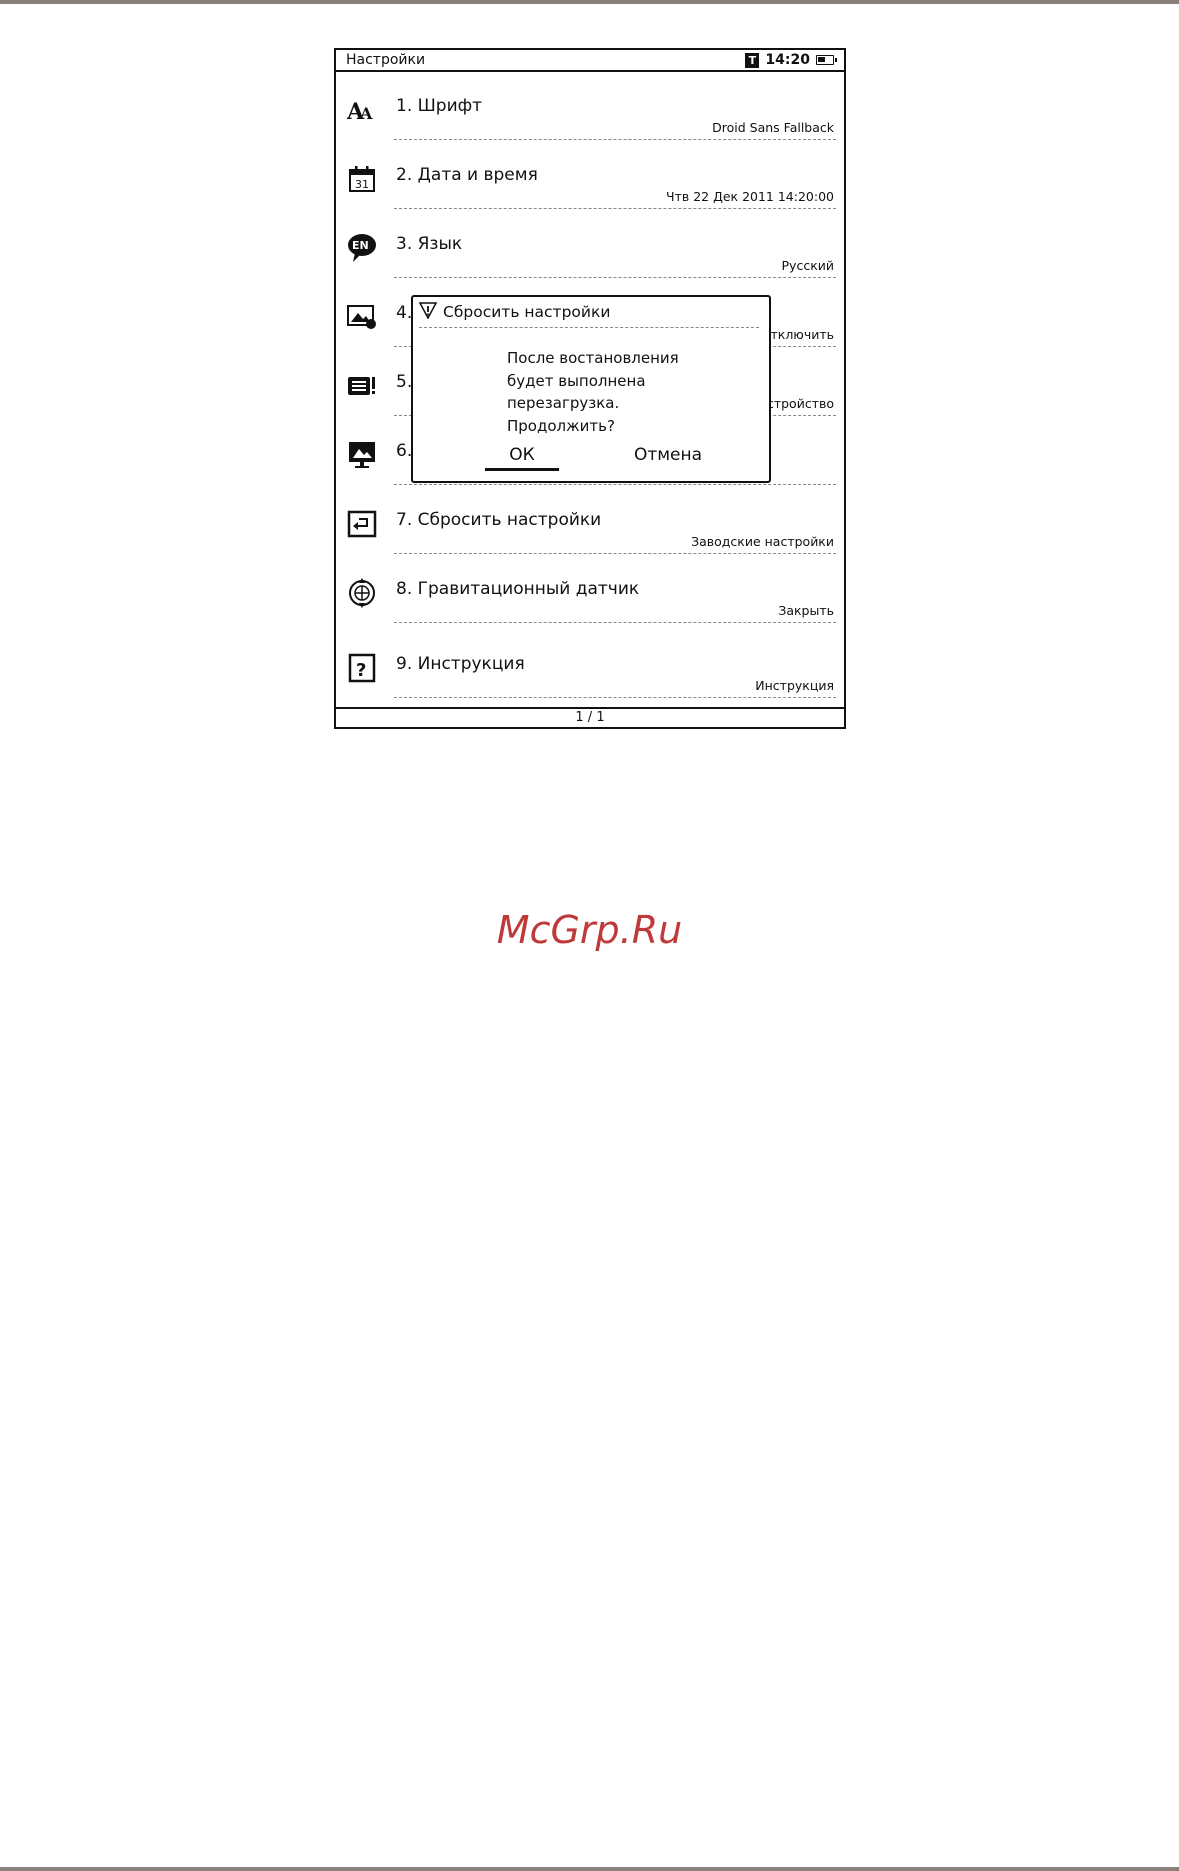 The width and height of the screenshot is (1179, 1871). Describe the element at coordinates (429, 244) in the screenshot. I see `settings-item-title: 3. Язык` at that location.